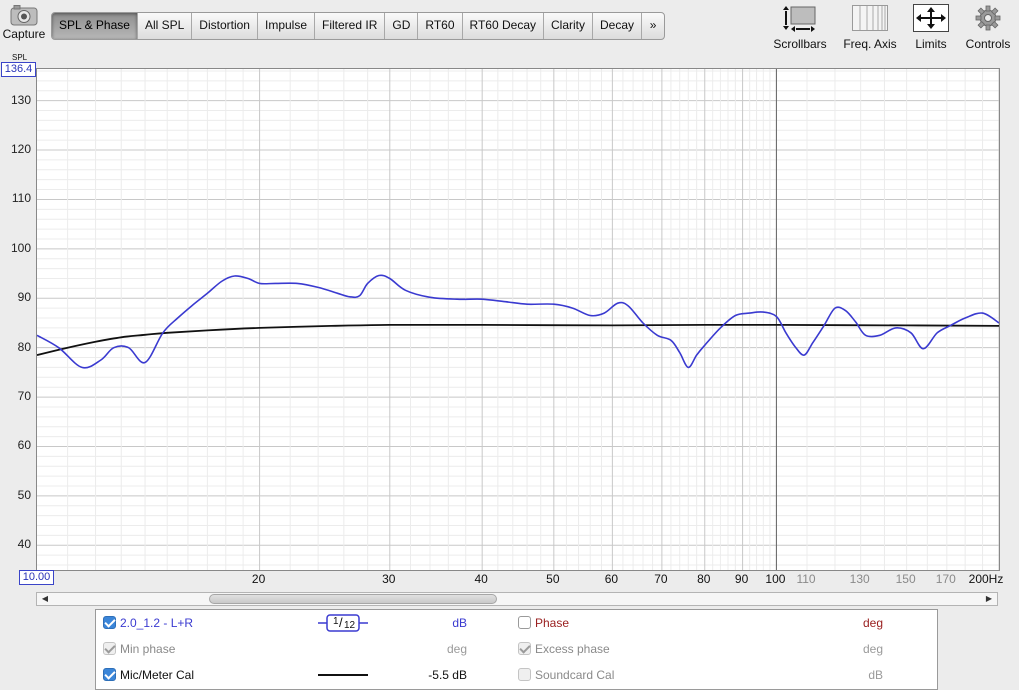  Describe the element at coordinates (931, 44) in the screenshot. I see `limits-label: Limits` at that location.